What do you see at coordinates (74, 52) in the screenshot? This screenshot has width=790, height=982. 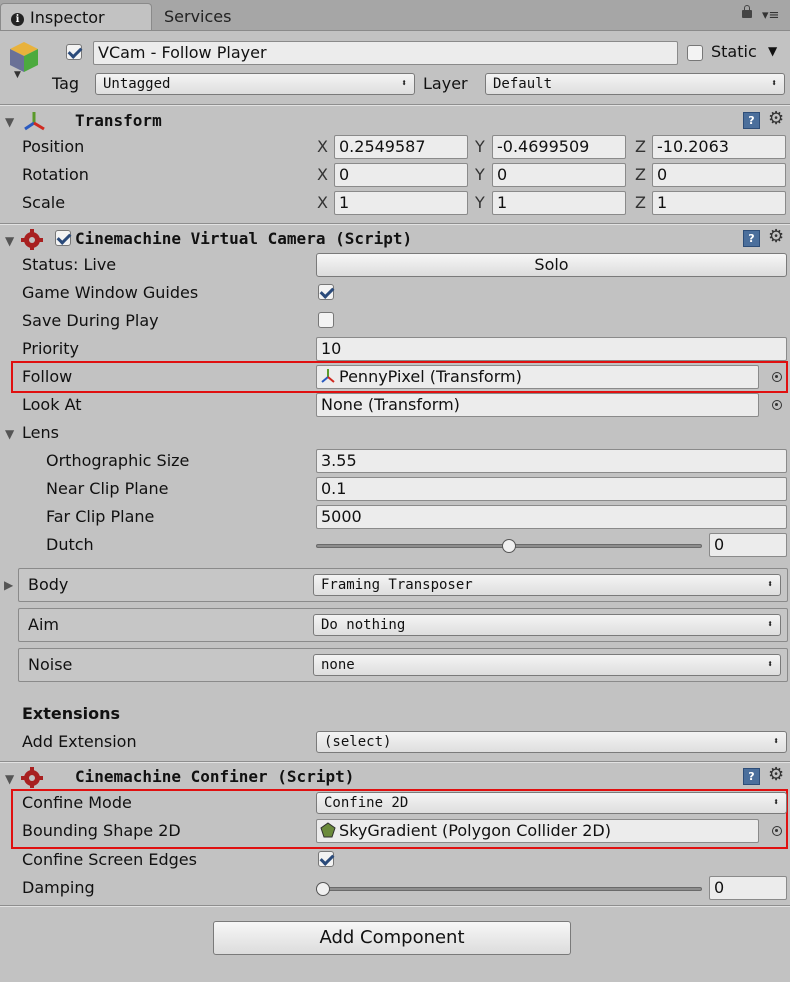 I see `active-checkbox` at bounding box center [74, 52].